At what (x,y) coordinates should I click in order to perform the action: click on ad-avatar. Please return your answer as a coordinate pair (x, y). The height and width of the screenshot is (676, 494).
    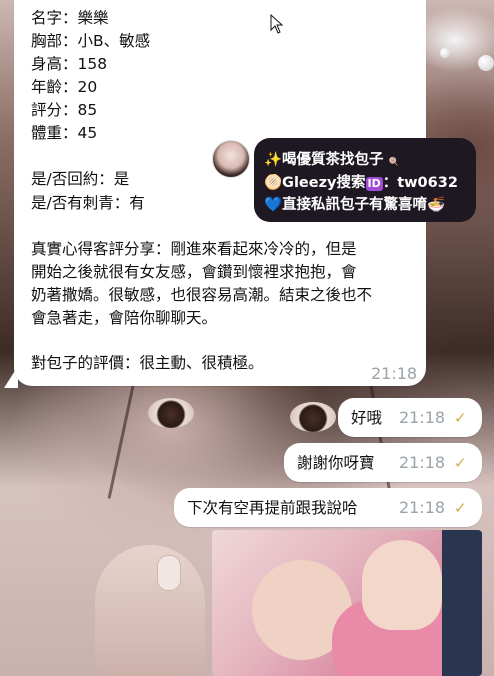
    Looking at the image, I should click on (231, 159).